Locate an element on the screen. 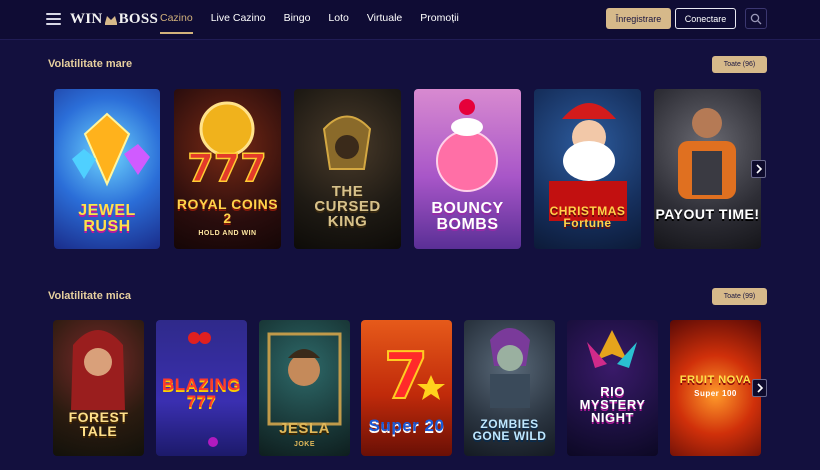  game-title: RIO MYSTERY NIGHT is located at coordinates (612, 404).